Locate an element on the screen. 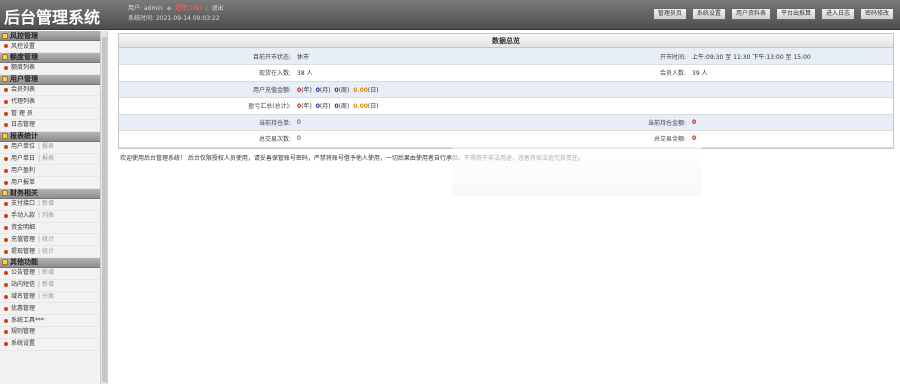  sidebar-item: 用户单位 | 报表 is located at coordinates (50, 148).